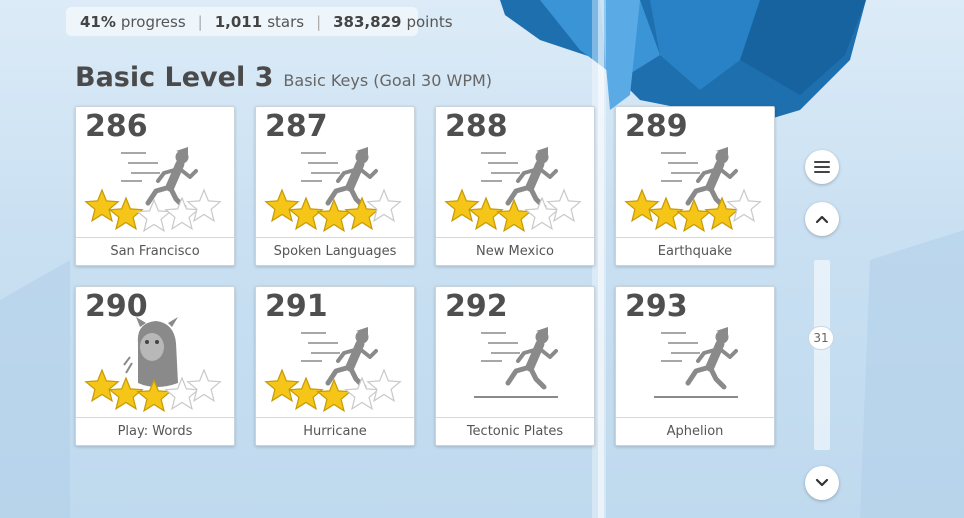 Image resolution: width=964 pixels, height=518 pixels. Describe the element at coordinates (388, 80) in the screenshot. I see `level-subtitle: Basic Keys (Goal 30 WPM)` at that location.